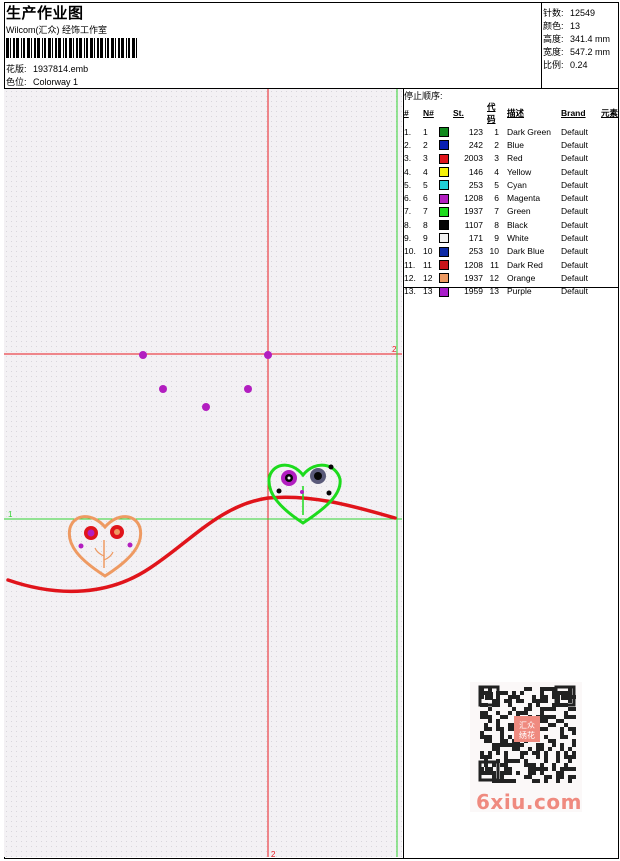  What do you see at coordinates (408, 198) in the screenshot?
I see `row-index: 6.` at bounding box center [408, 198].